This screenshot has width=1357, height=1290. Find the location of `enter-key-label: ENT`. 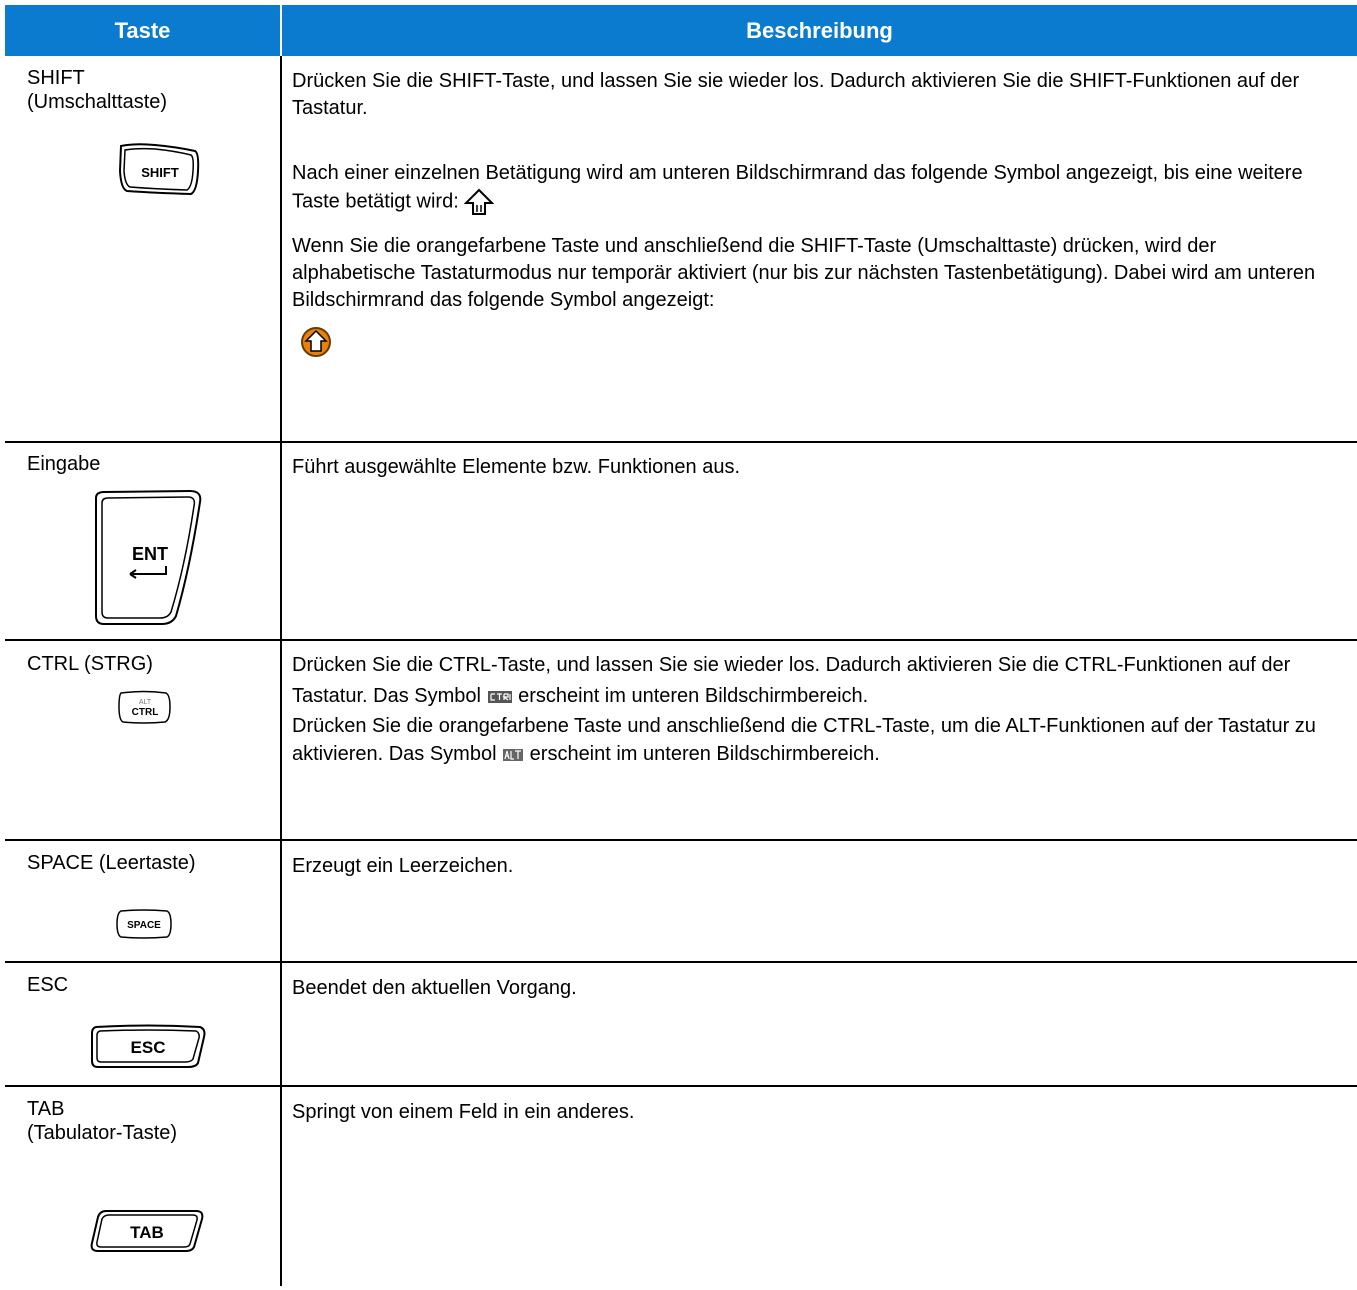

enter-key-label: ENT is located at coordinates (150, 554).